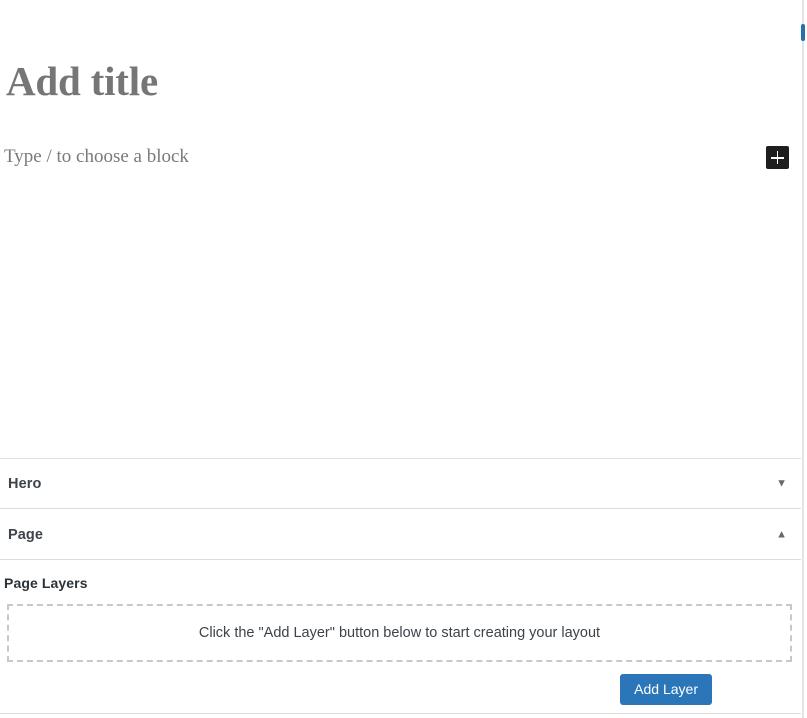 This screenshot has width=807, height=718. I want to click on page-layers-heading: Page Layers, so click(46, 583).